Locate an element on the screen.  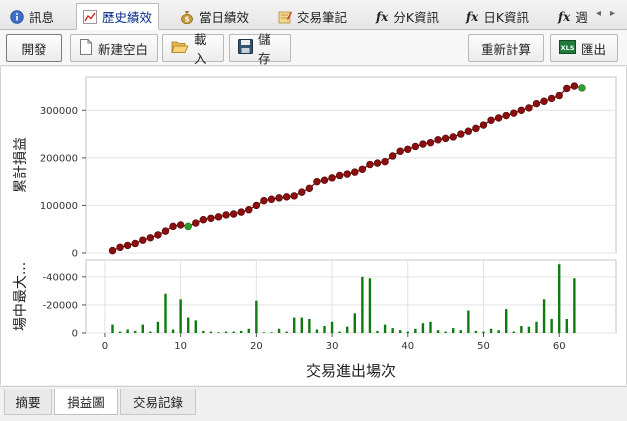
save-label: 儲存 is located at coordinates (264, 49).